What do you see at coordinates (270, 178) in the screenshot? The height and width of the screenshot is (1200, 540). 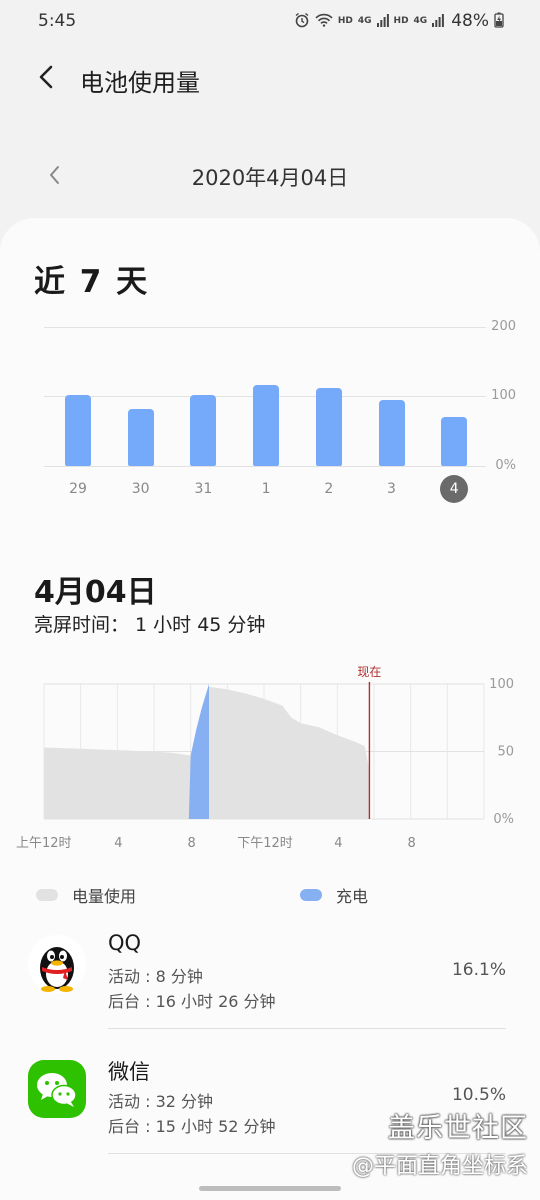 I see `current-date: 2020年4月04日` at bounding box center [270, 178].